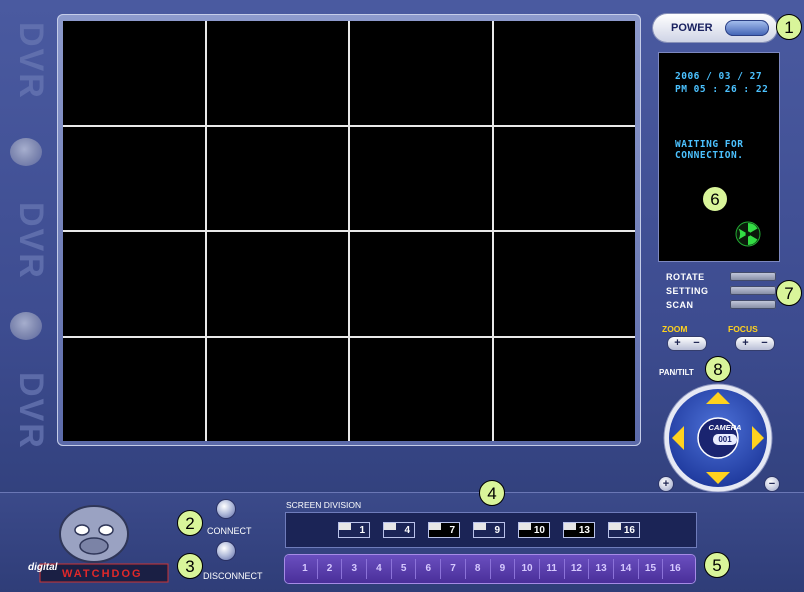 The width and height of the screenshot is (804, 592). I want to click on division-16-label: 16, so click(629, 530).